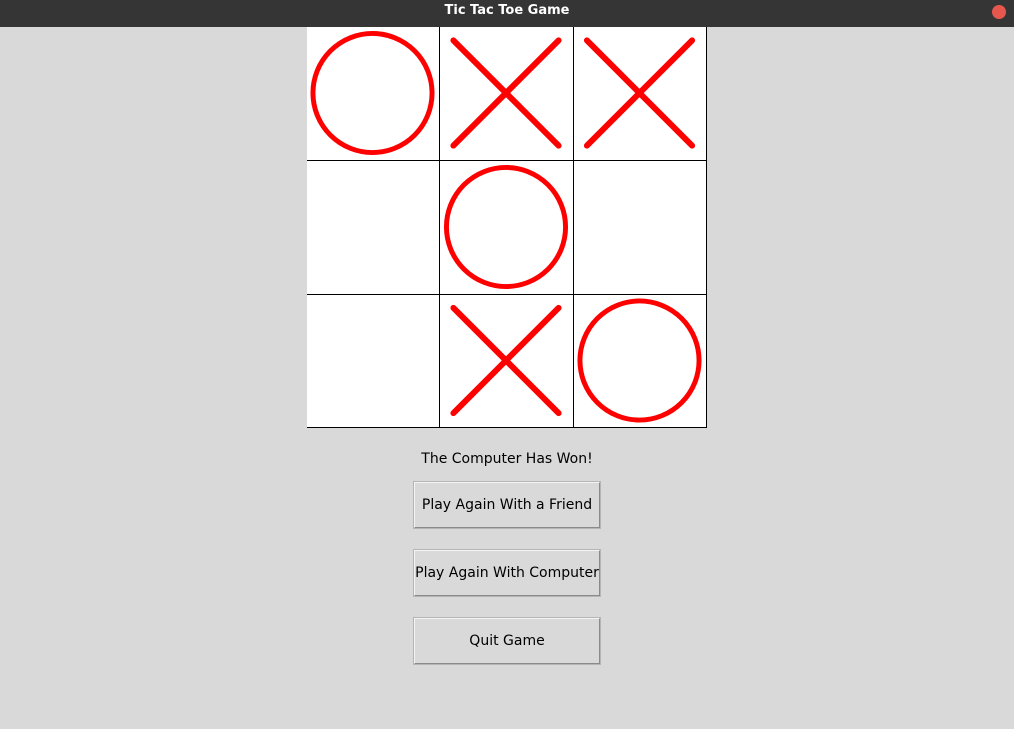 The height and width of the screenshot is (729, 1014). Describe the element at coordinates (373, 361) in the screenshot. I see `board-cell-r3-c1` at that location.